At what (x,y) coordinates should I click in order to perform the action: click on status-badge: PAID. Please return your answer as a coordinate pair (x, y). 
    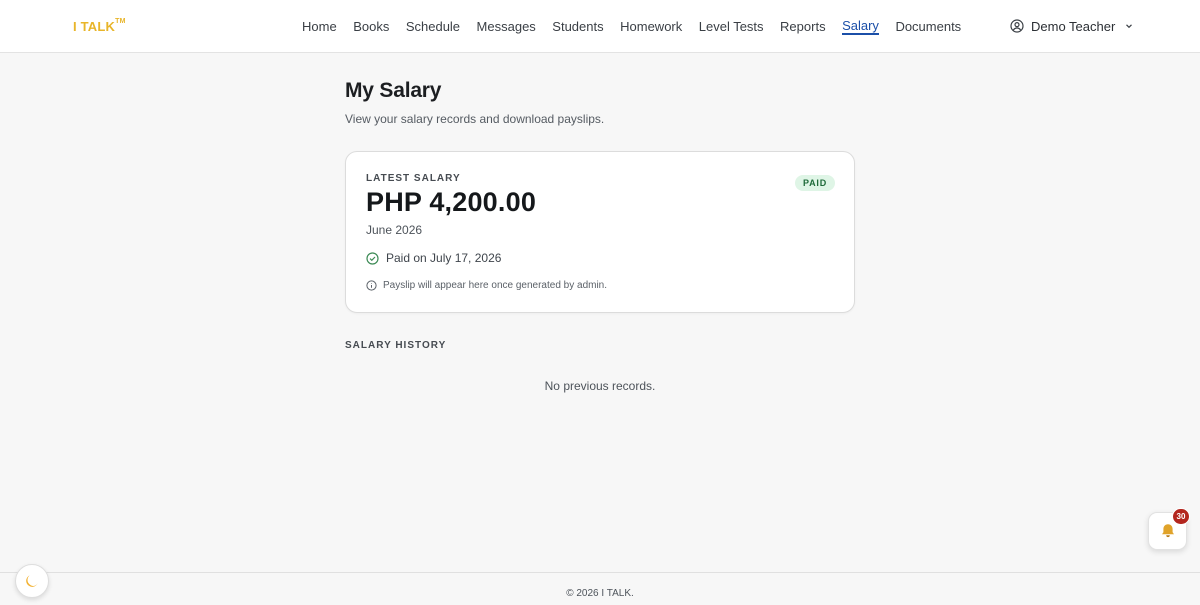
    Looking at the image, I should click on (814, 183).